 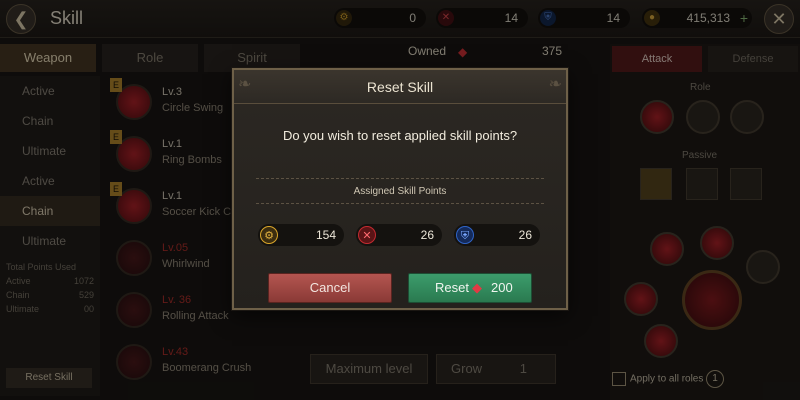 I want to click on cross-icon: ✕, so click(x=367, y=235).